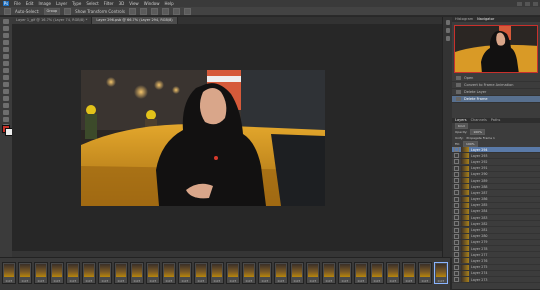 The width and height of the screenshot is (540, 290). I want to click on eyedropper-tool-icon, so click(6, 56).